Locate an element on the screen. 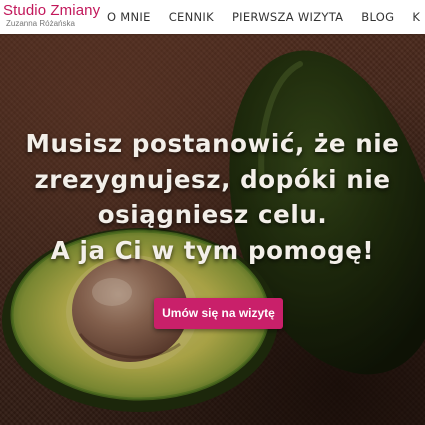 The image size is (425, 425). logo-title: Studio Zmiany is located at coordinates (52, 10).